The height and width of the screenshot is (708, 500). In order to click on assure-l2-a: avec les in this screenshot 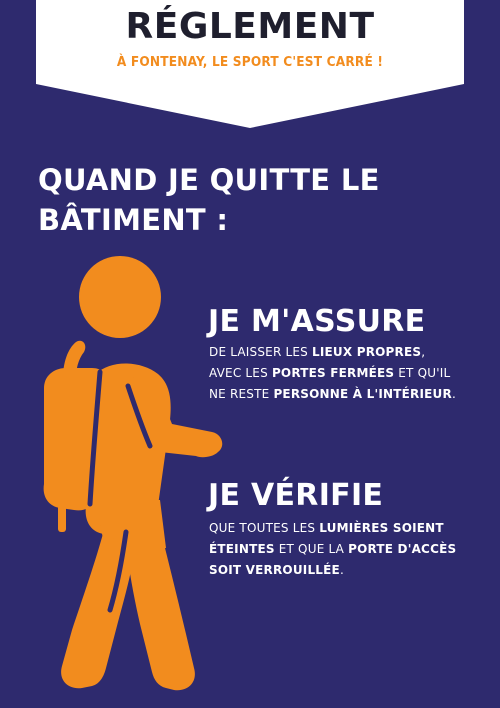, I will do `click(240, 373)`.